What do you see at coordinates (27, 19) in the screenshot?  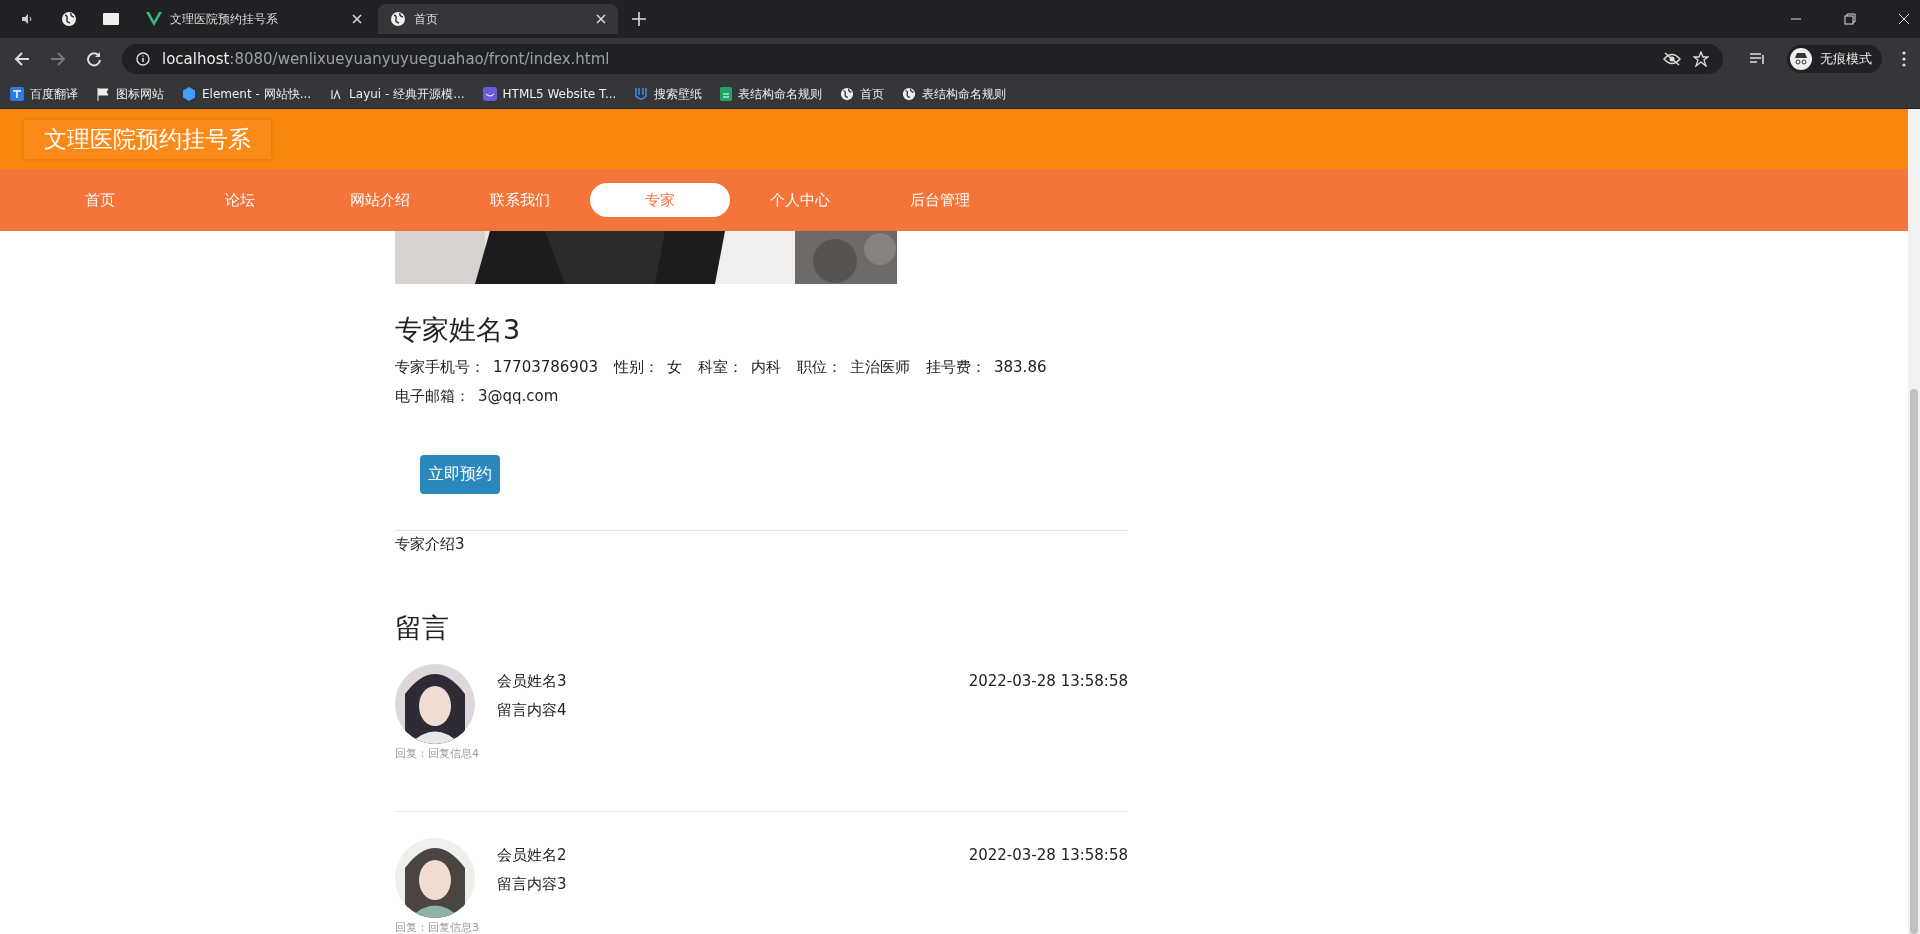 I see `speaker-icon` at bounding box center [27, 19].